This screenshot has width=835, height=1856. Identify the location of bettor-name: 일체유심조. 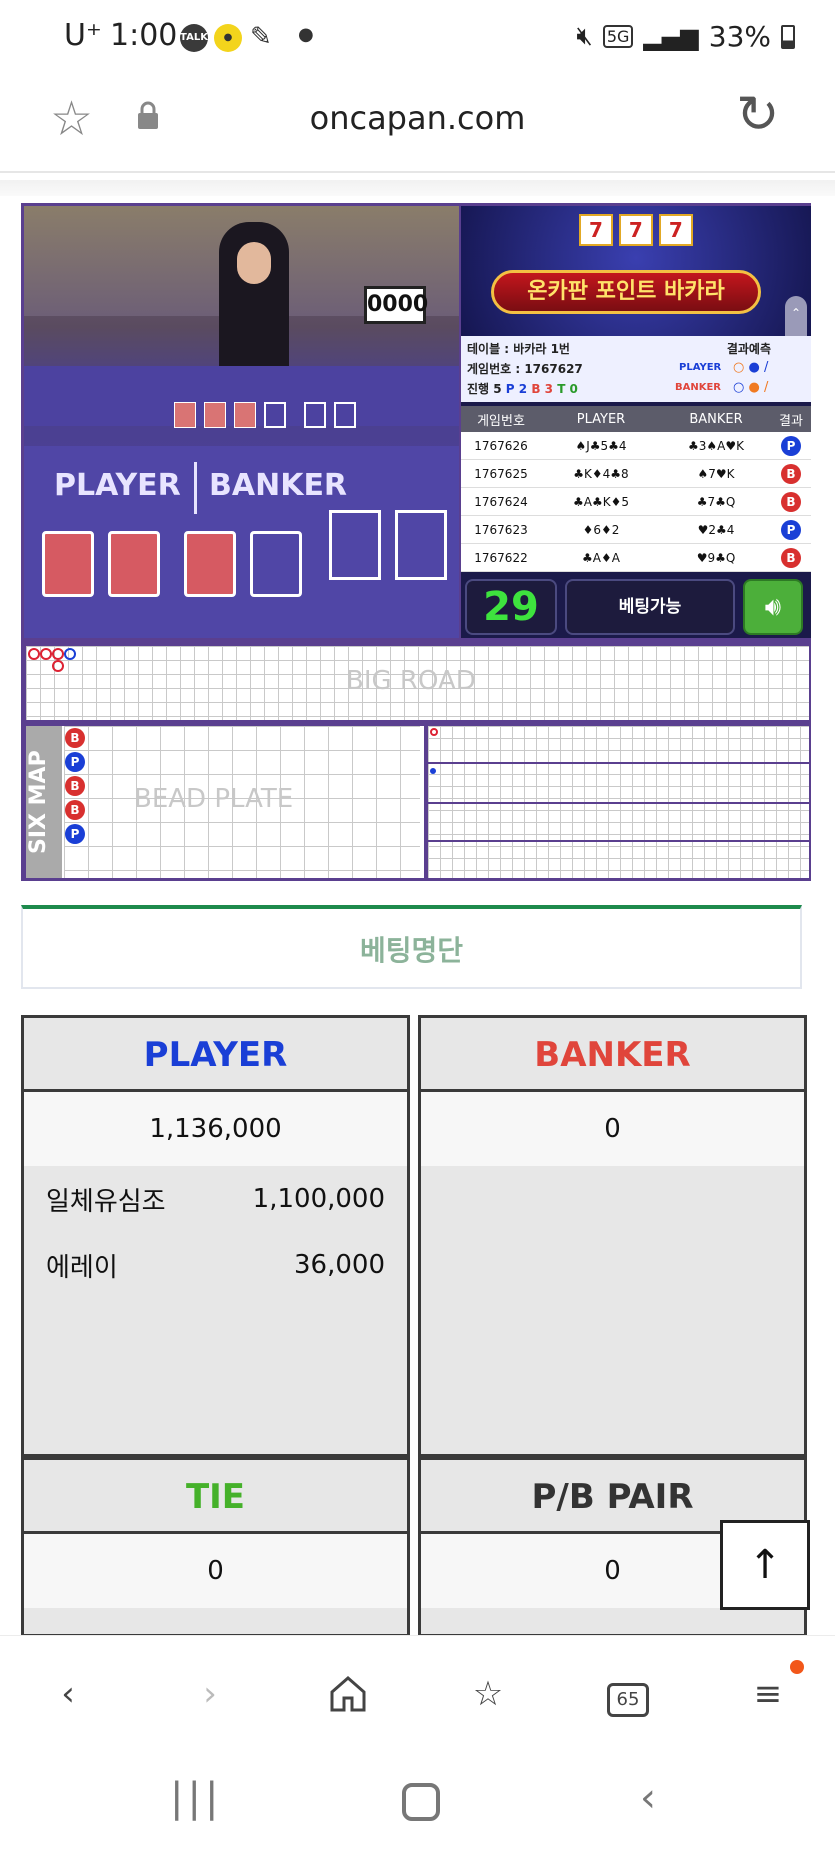
(106, 1201).